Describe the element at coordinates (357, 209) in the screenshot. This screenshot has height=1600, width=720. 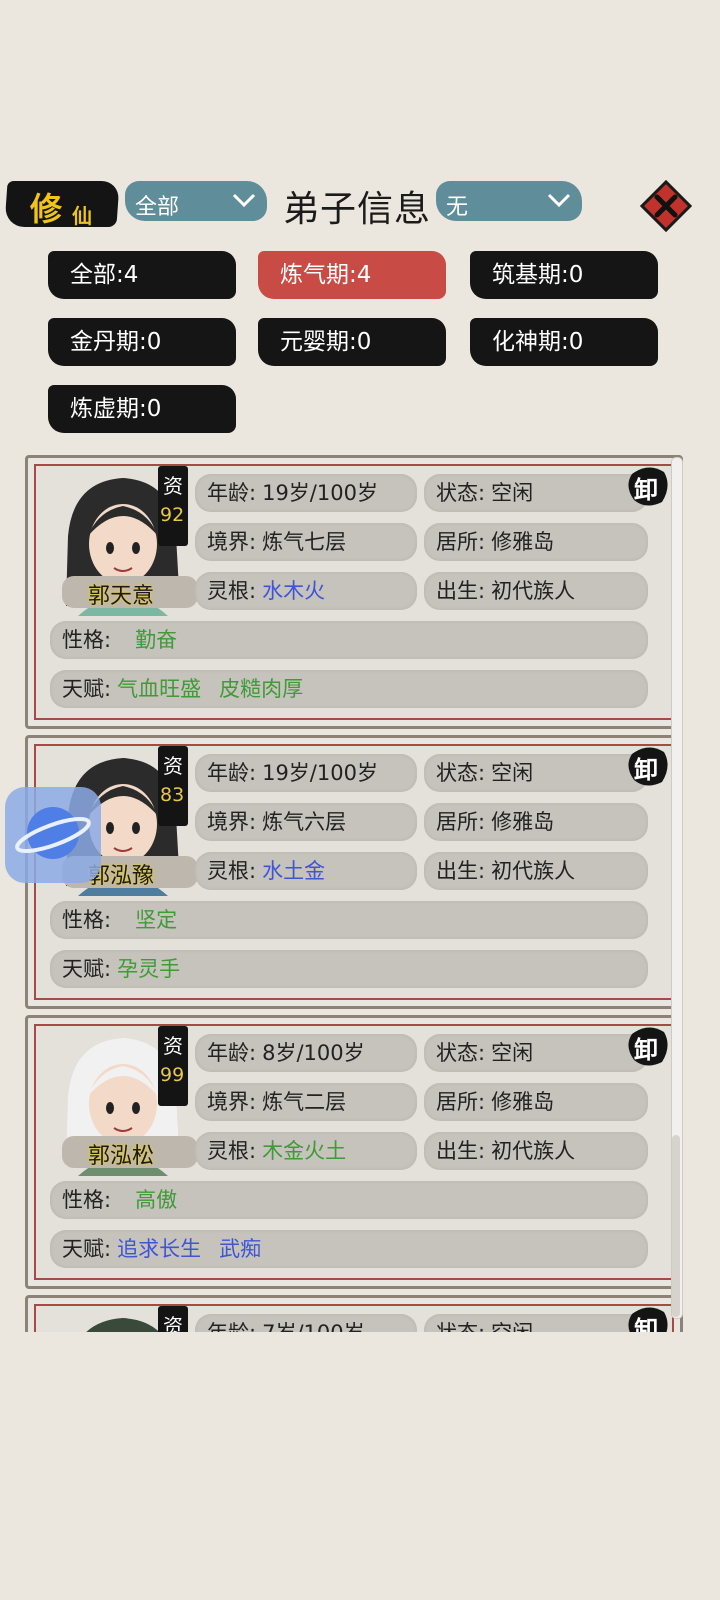
I see `page-title: 弟子信息` at that location.